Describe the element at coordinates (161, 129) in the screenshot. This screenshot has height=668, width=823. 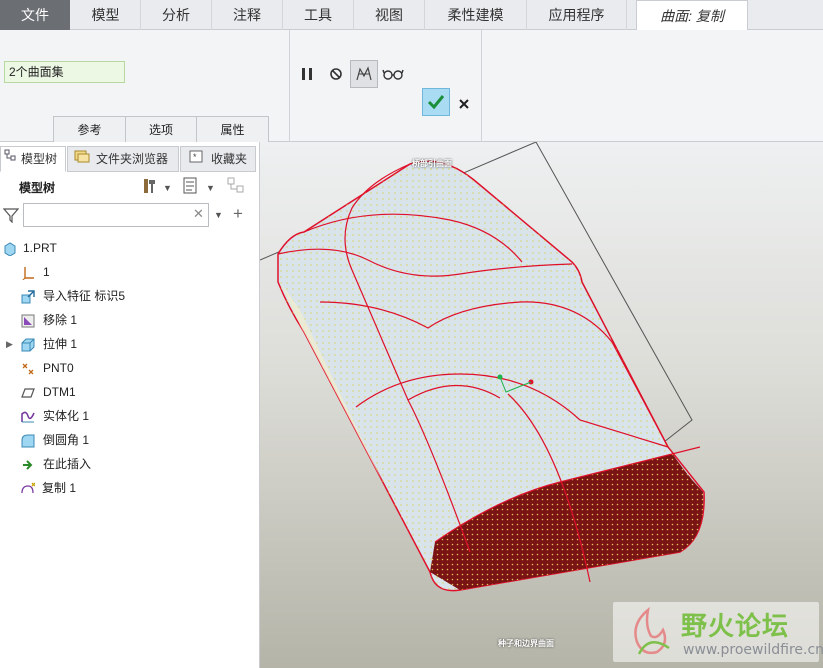
I see `subtab-options: 选项` at that location.